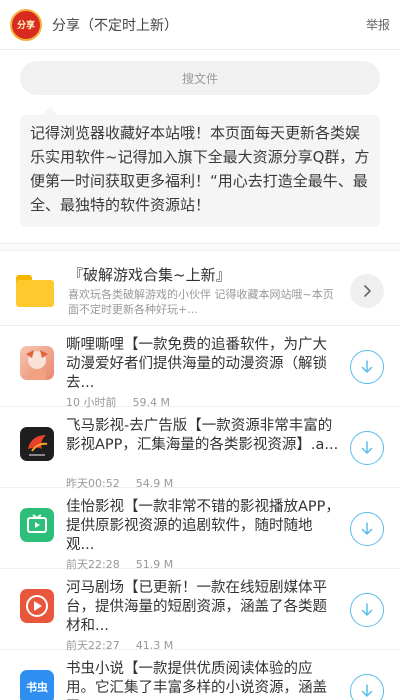 This screenshot has width=400, height=700. What do you see at coordinates (37, 444) in the screenshot?
I see `feima-app-icon` at bounding box center [37, 444].